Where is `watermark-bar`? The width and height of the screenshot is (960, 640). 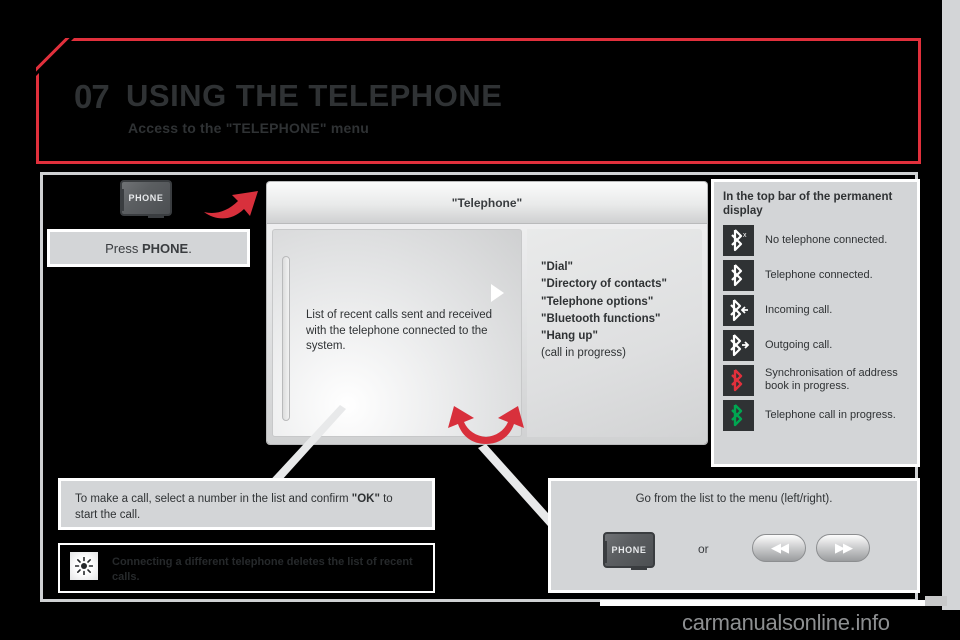 watermark-bar is located at coordinates (765, 603).